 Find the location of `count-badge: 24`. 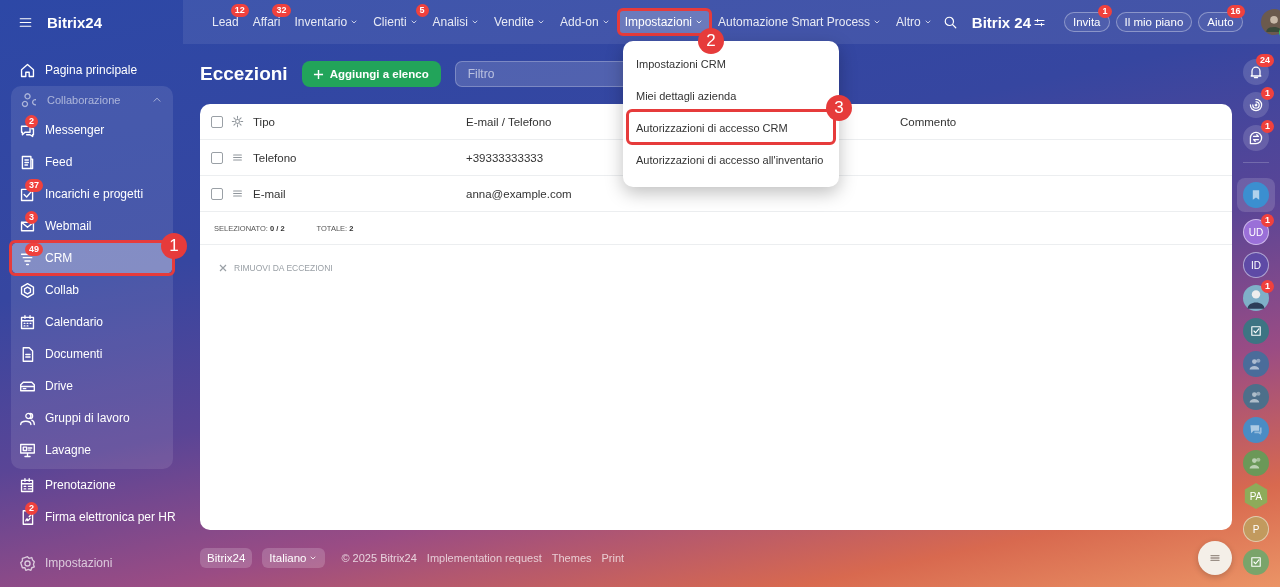

count-badge: 24 is located at coordinates (1265, 60).